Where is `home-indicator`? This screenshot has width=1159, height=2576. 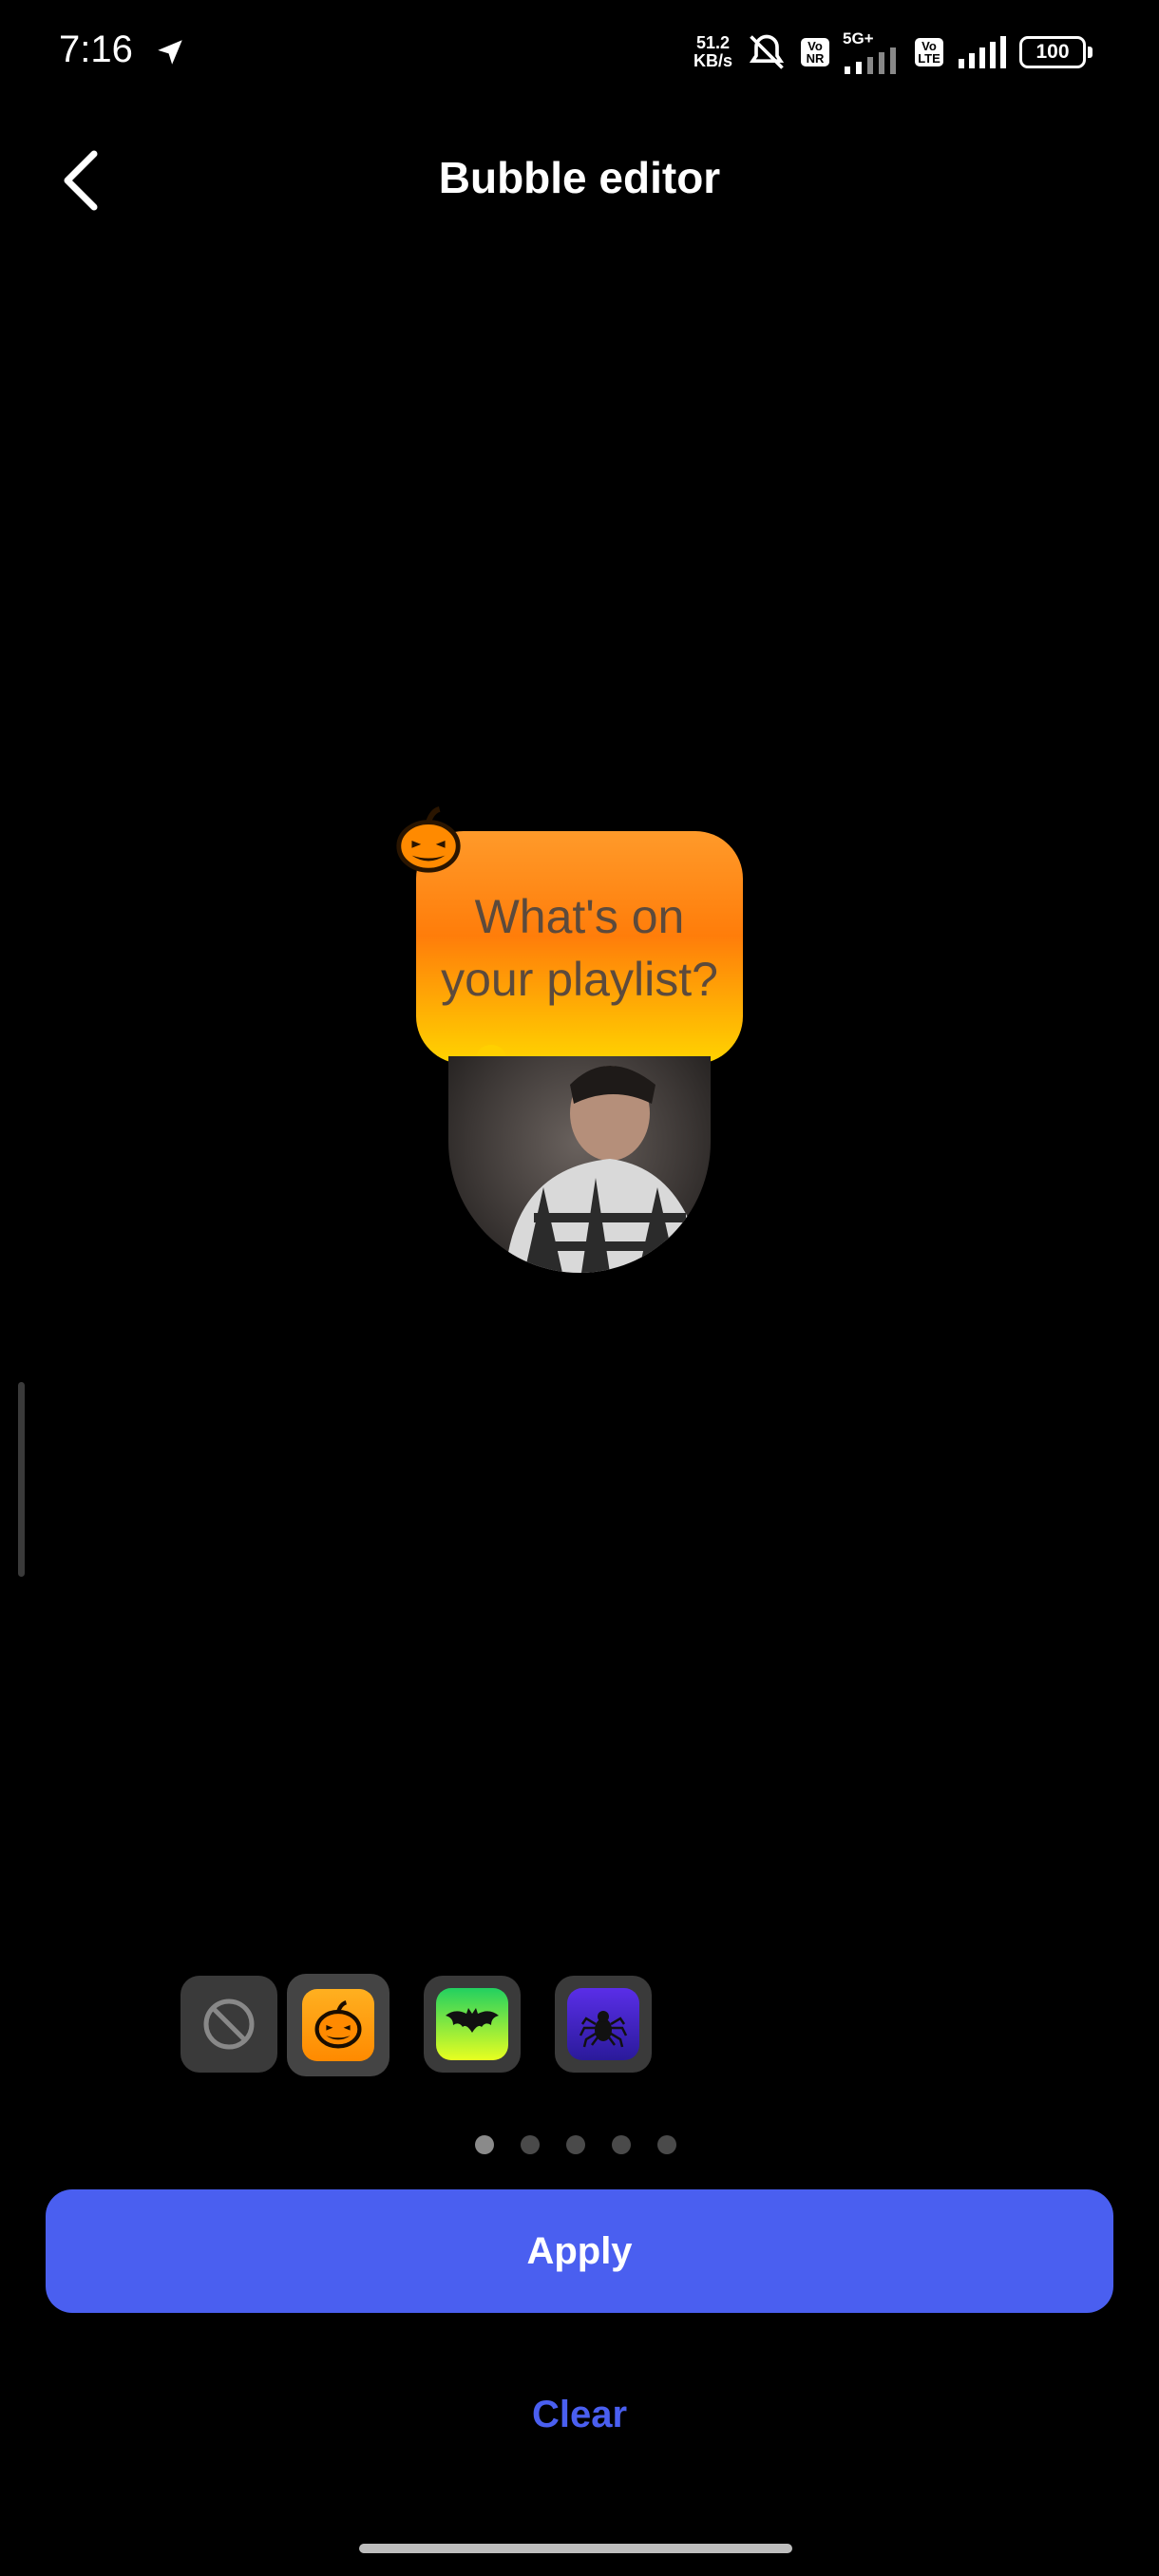
home-indicator is located at coordinates (575, 2548).